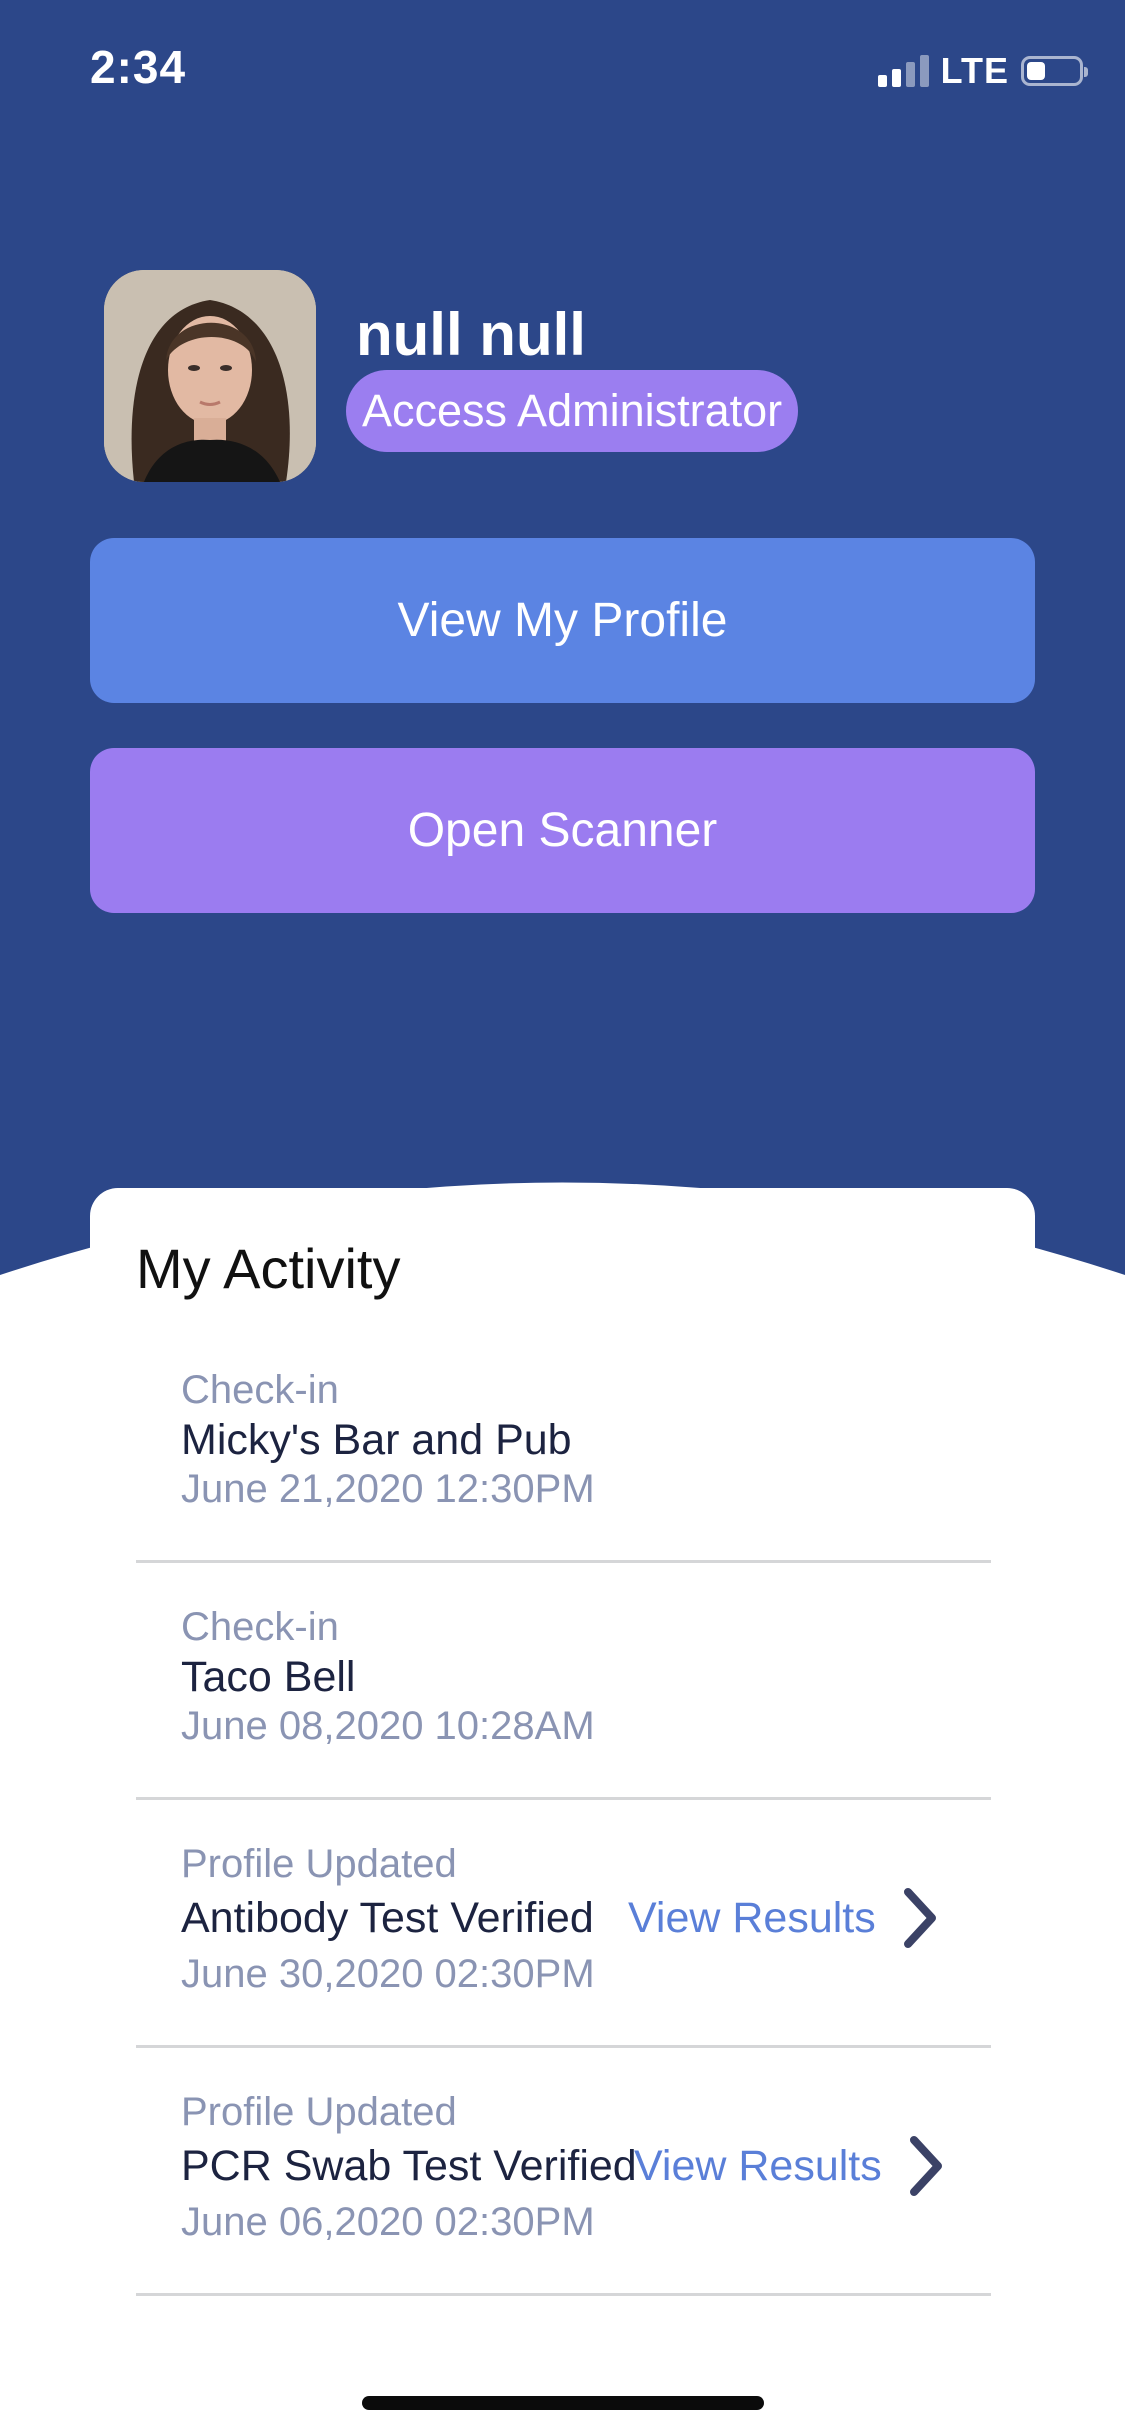  I want to click on network-label: LTE, so click(974, 70).